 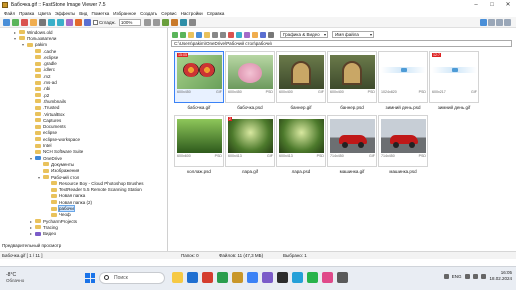 What do you see at coordinates (65, 13) in the screenshot?
I see `menu-effects: Эффекты` at bounding box center [65, 13].